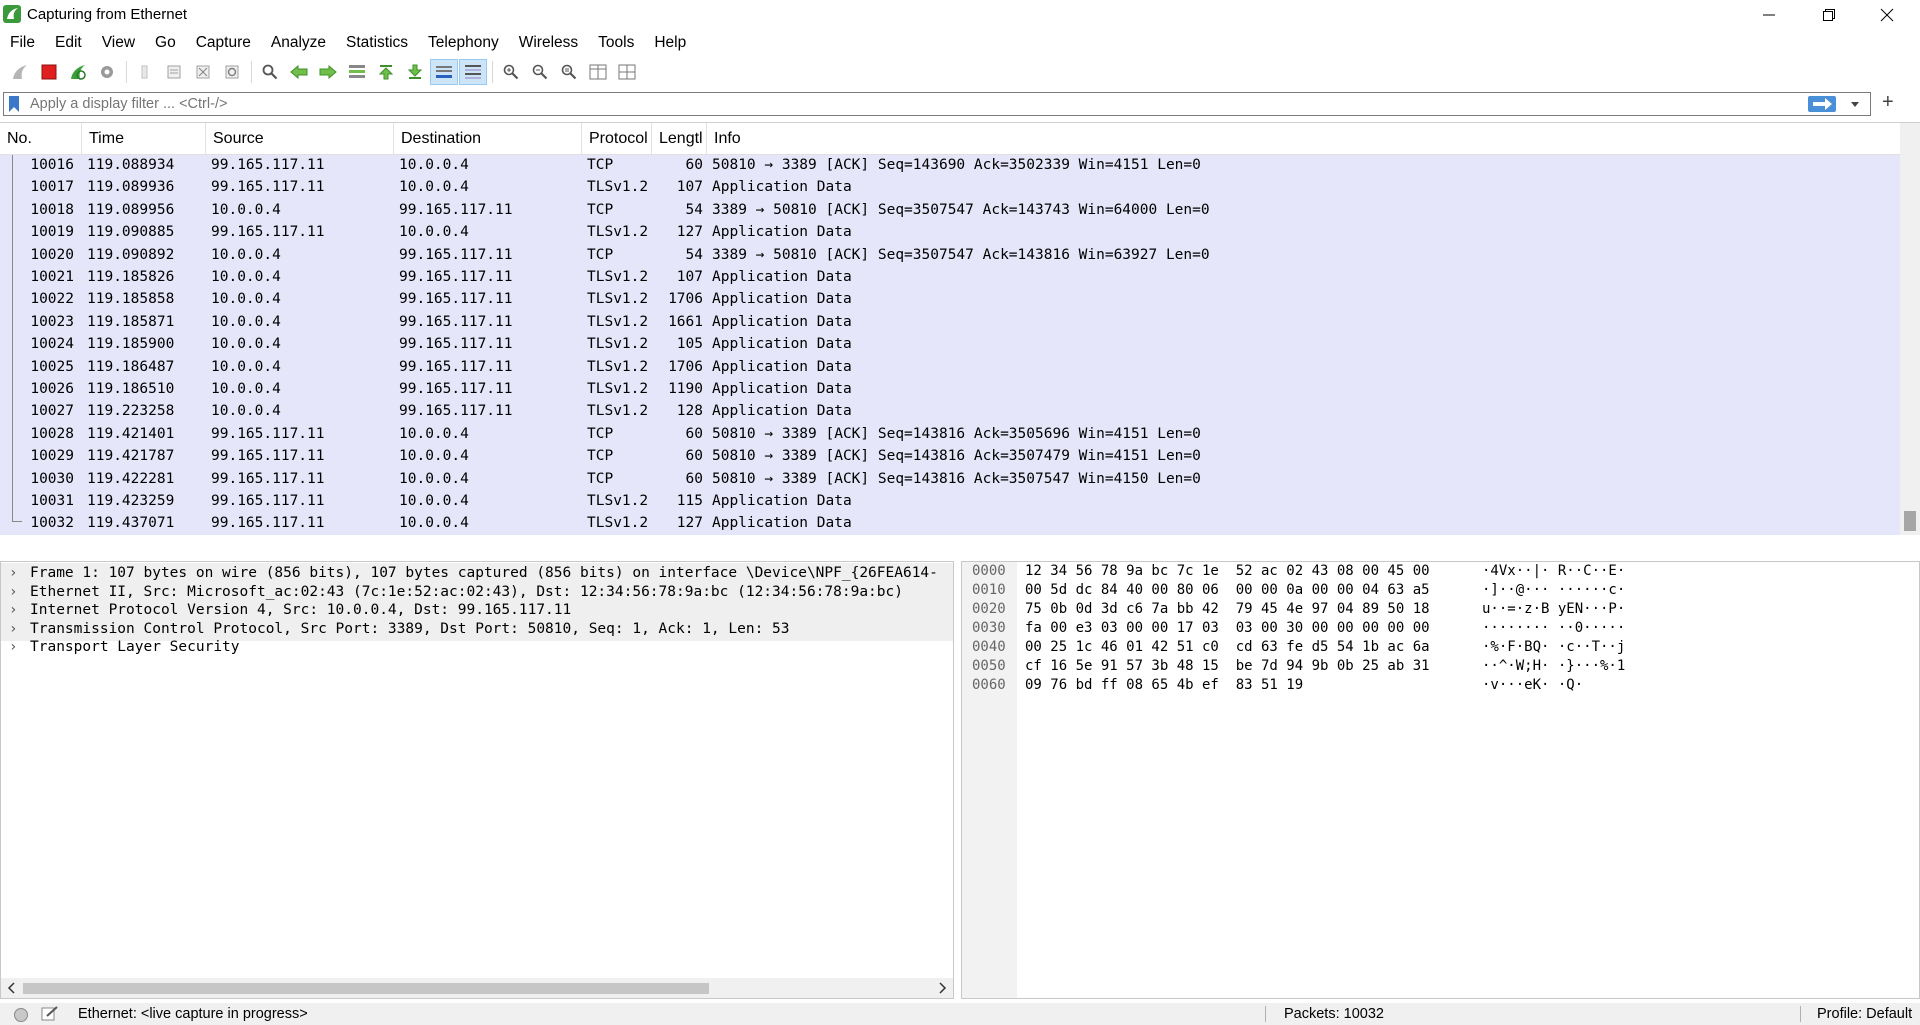  What do you see at coordinates (165, 43) in the screenshot?
I see `menu-go: Go` at bounding box center [165, 43].